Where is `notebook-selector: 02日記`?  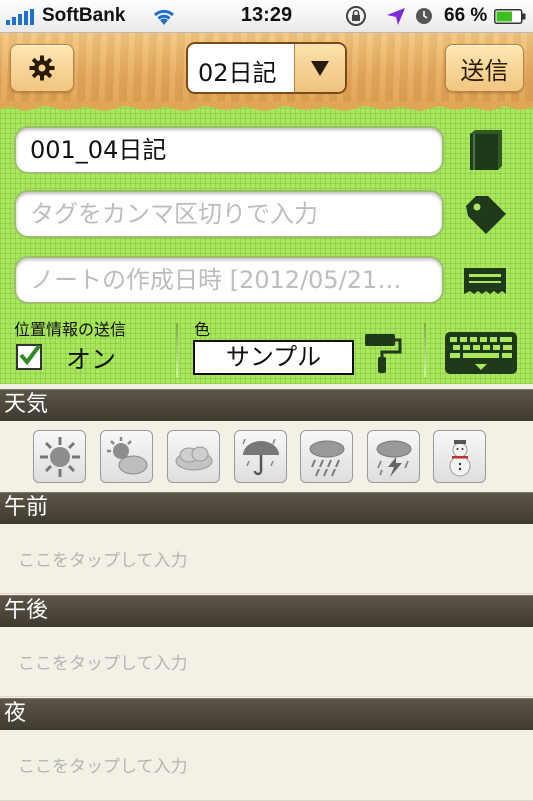
notebook-selector: 02日記 is located at coordinates (266, 68).